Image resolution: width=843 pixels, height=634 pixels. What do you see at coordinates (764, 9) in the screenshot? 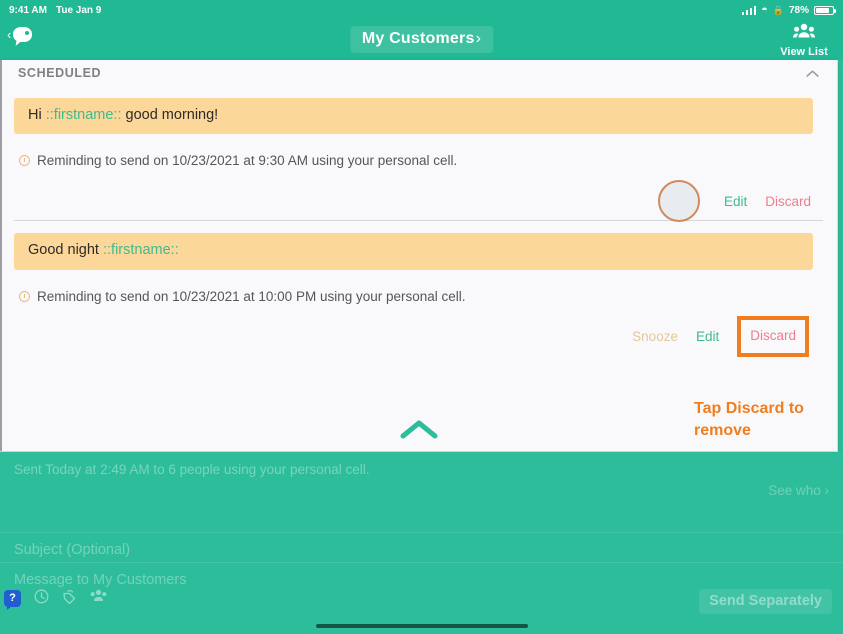
I see `wifi-icon: ◓` at bounding box center [764, 9].